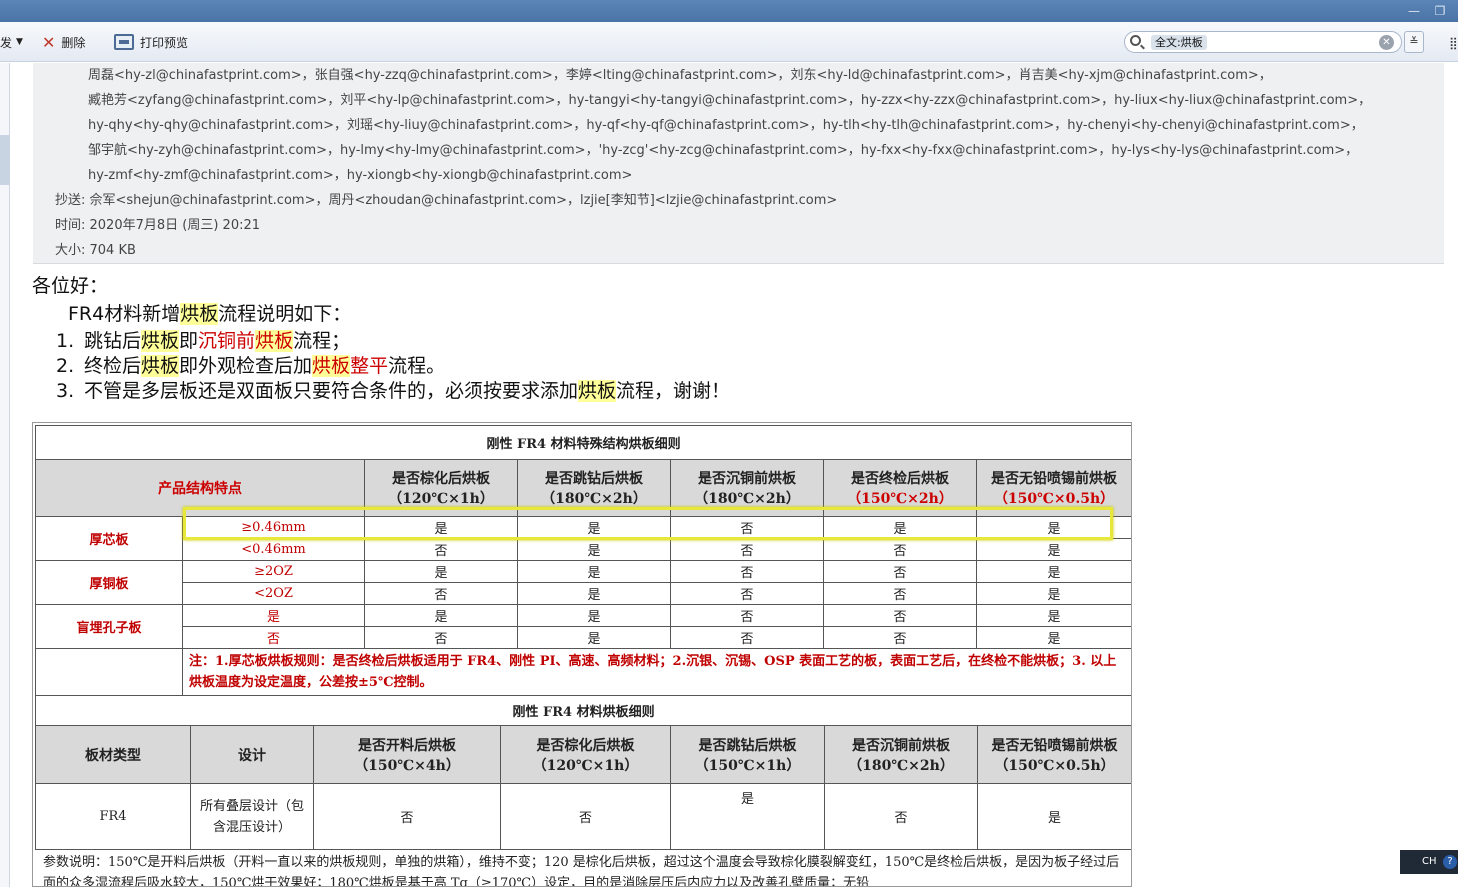 The image size is (1458, 887). I want to click on highlight-annotation-box, so click(648, 523).